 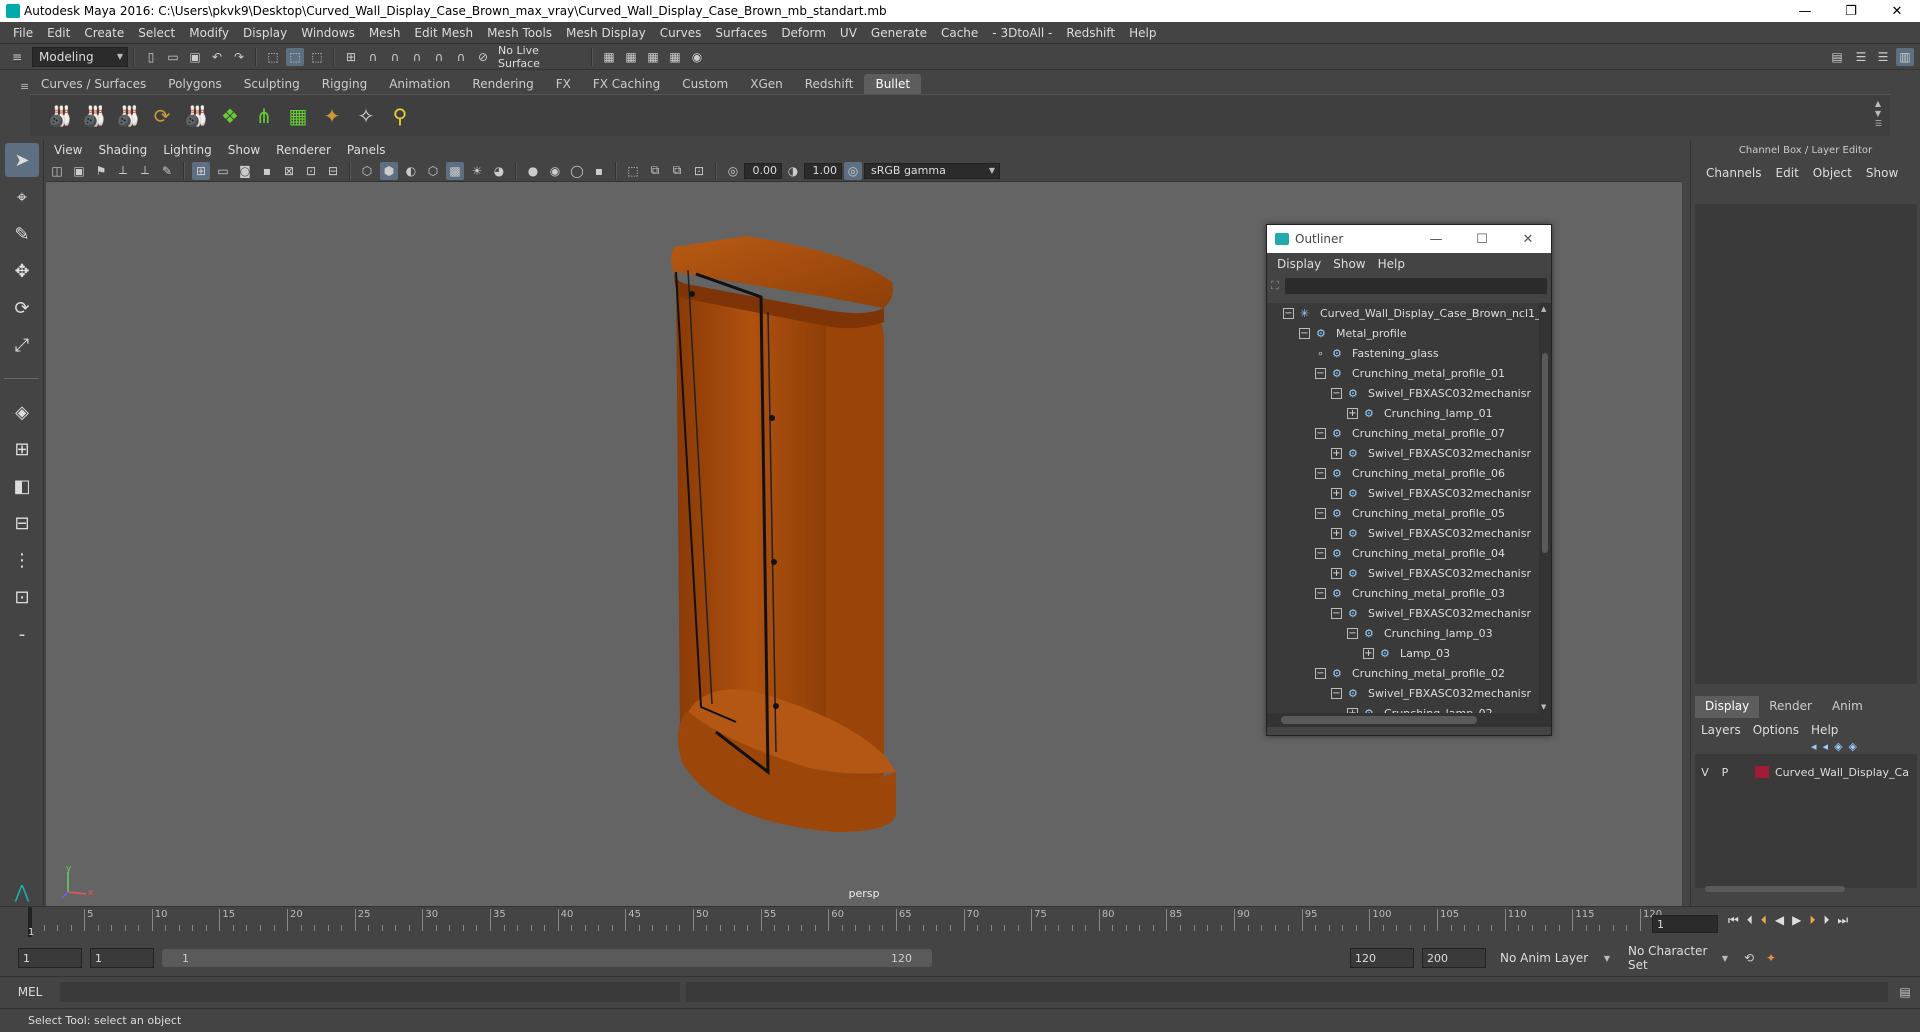 I want to click on menu-item-file: File, so click(x=23, y=33).